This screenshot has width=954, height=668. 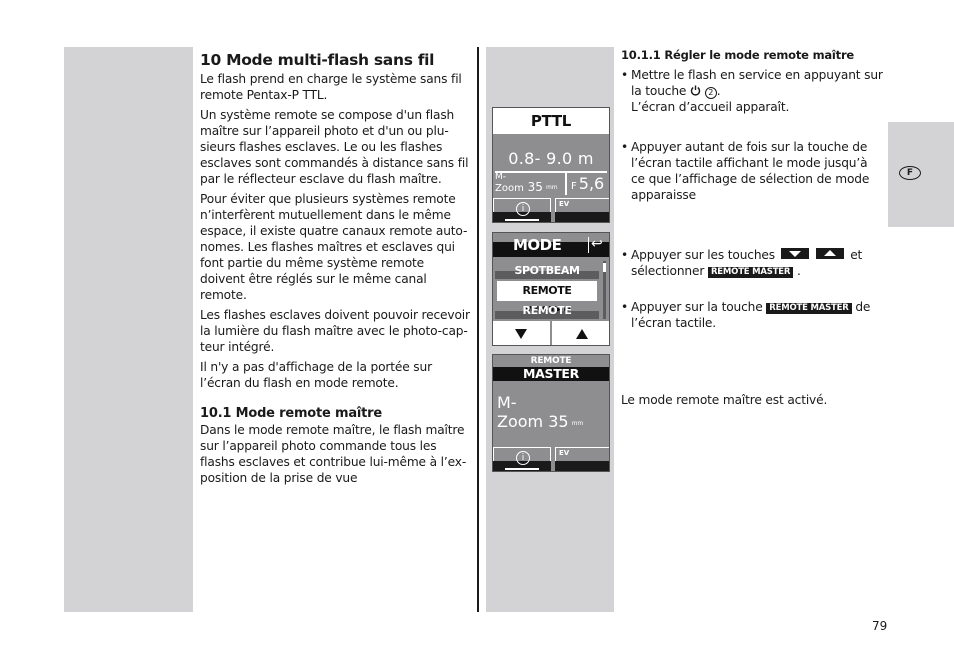 What do you see at coordinates (591, 183) in the screenshot?
I see `aperture-value: 5,6` at bounding box center [591, 183].